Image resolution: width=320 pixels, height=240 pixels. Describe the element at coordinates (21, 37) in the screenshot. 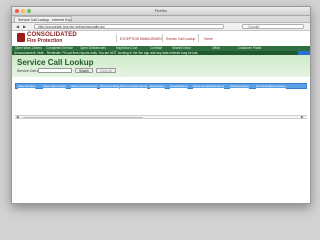

I see `company-logo-icon` at that location.